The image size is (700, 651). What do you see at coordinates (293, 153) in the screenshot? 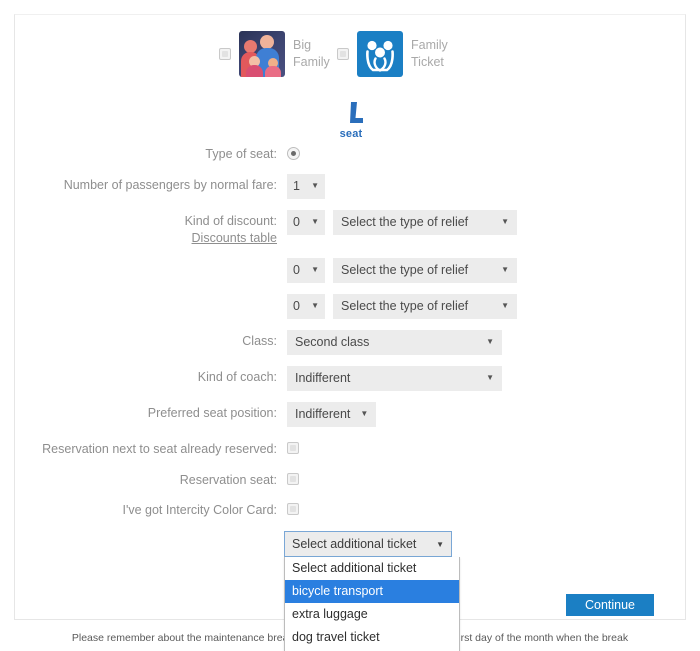
I see `type-of-seat-radio` at bounding box center [293, 153].